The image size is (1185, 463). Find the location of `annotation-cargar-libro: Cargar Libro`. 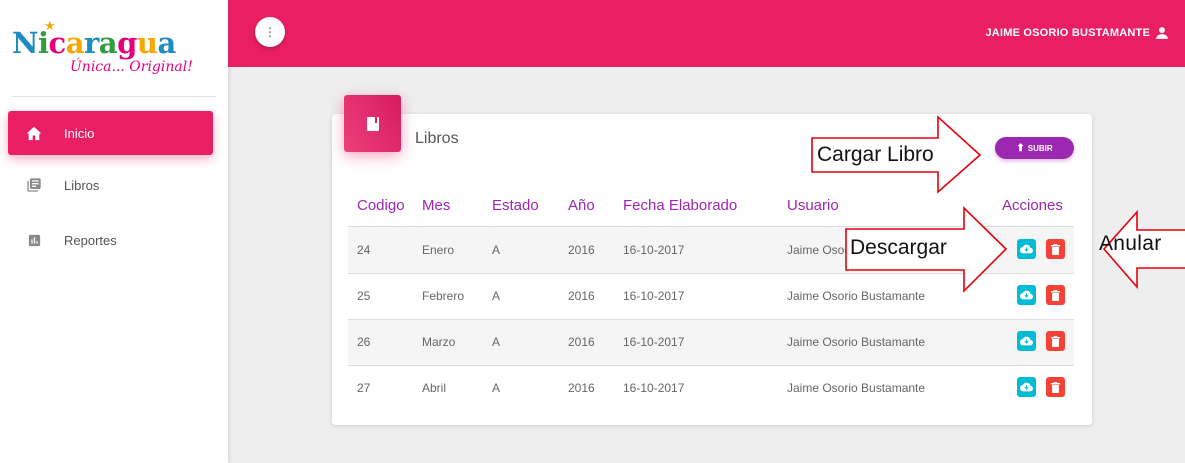

annotation-cargar-libro: Cargar Libro is located at coordinates (875, 155).